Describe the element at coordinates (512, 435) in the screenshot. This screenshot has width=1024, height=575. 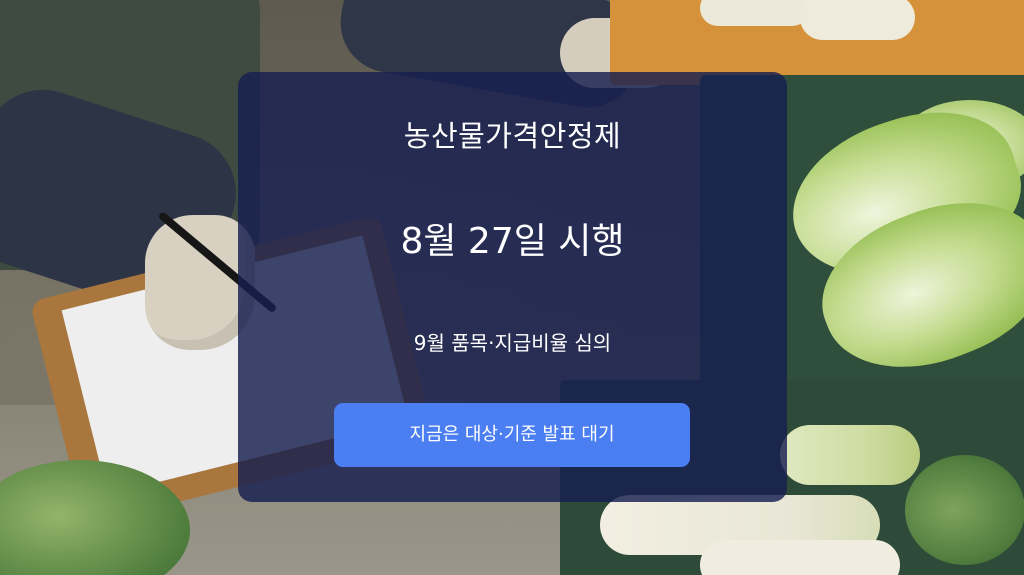
I see `status-button: 지금은 대상·기준 발표 대기` at that location.